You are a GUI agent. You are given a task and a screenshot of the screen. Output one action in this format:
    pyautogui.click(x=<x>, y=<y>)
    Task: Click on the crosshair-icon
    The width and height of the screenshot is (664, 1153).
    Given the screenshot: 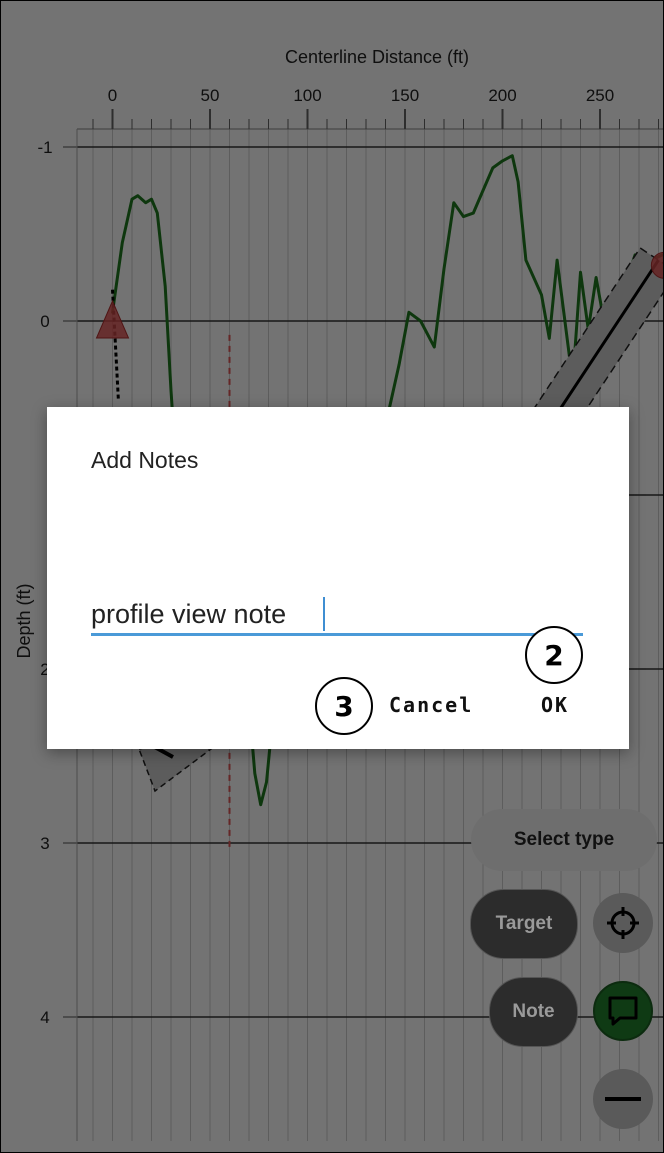 What is the action you would take?
    pyautogui.click(x=623, y=923)
    